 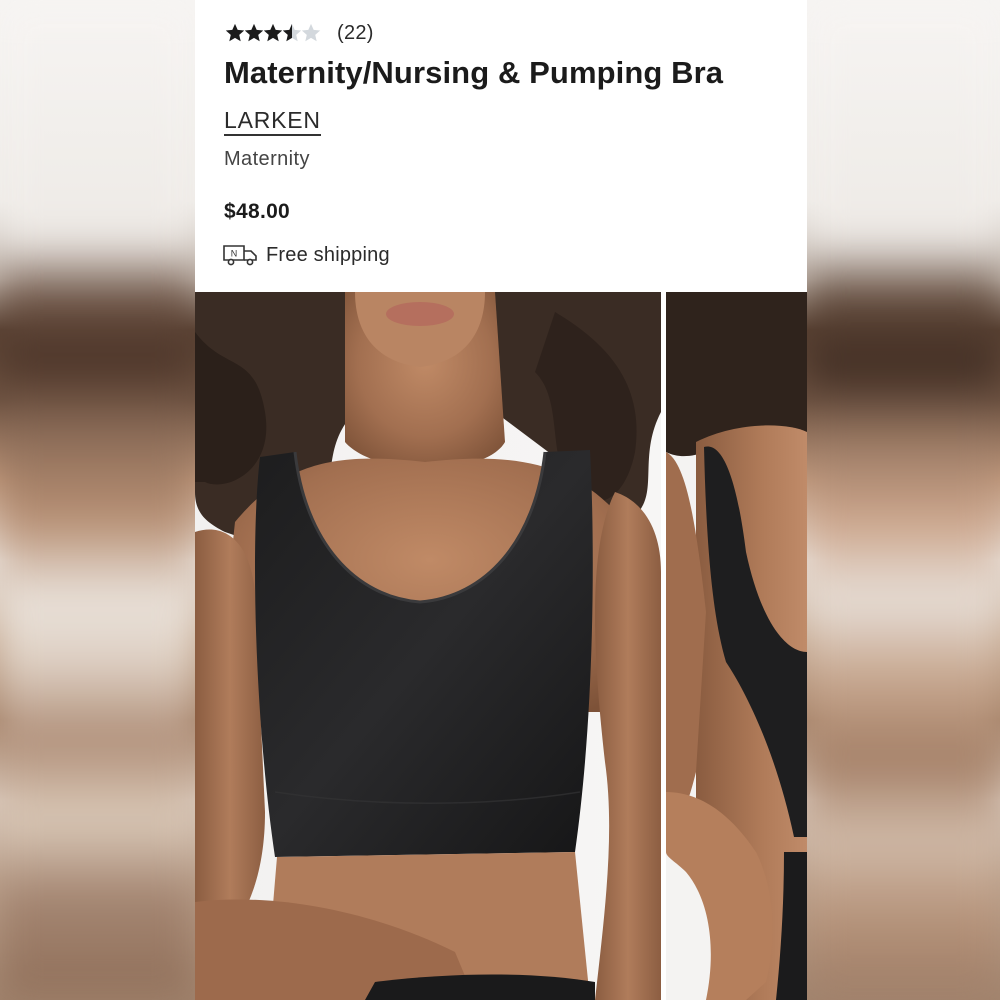 I want to click on product-photo-side-image, so click(x=736, y=646).